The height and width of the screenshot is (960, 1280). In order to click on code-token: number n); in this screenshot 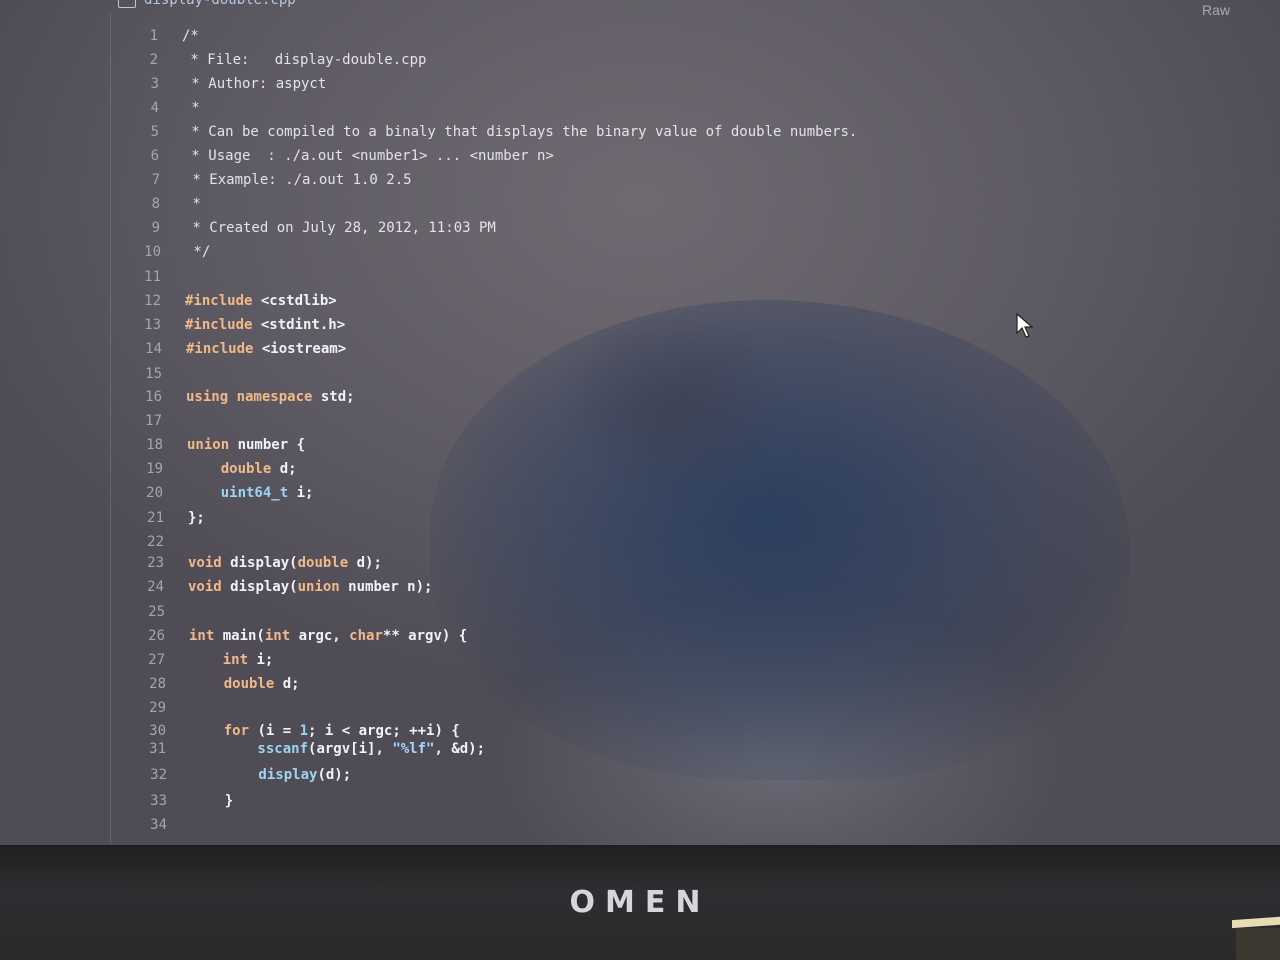, I will do `click(390, 587)`.